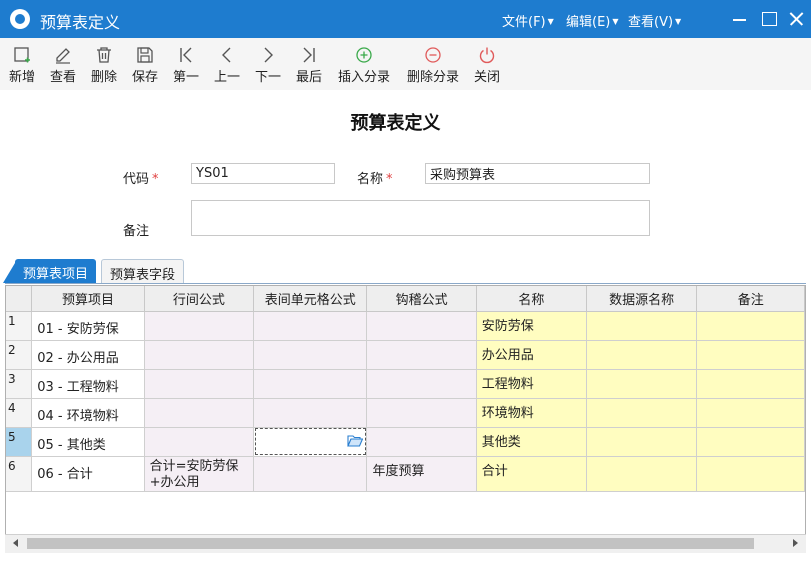 This screenshot has height=585, width=811. What do you see at coordinates (88, 413) in the screenshot?
I see `cell-item: 04 - 环境物料` at bounding box center [88, 413].